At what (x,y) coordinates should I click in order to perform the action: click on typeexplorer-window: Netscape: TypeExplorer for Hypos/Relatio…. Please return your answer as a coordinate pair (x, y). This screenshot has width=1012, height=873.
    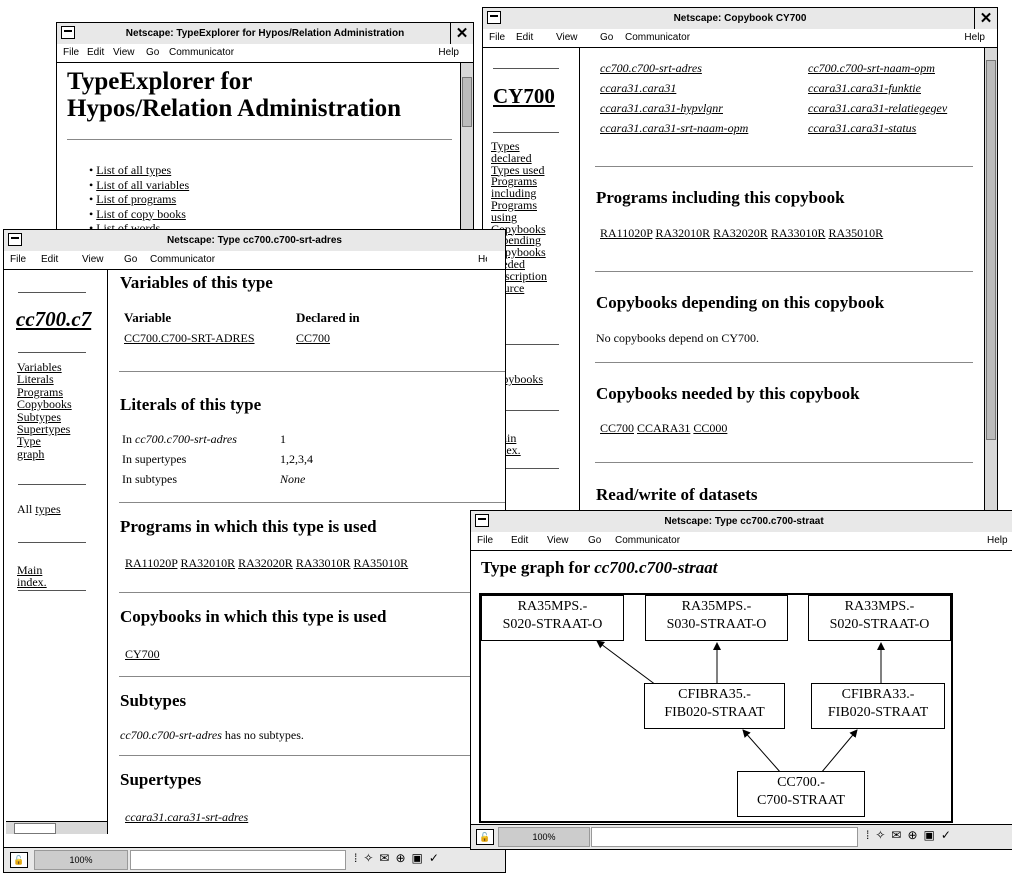
    Looking at the image, I should click on (265, 129).